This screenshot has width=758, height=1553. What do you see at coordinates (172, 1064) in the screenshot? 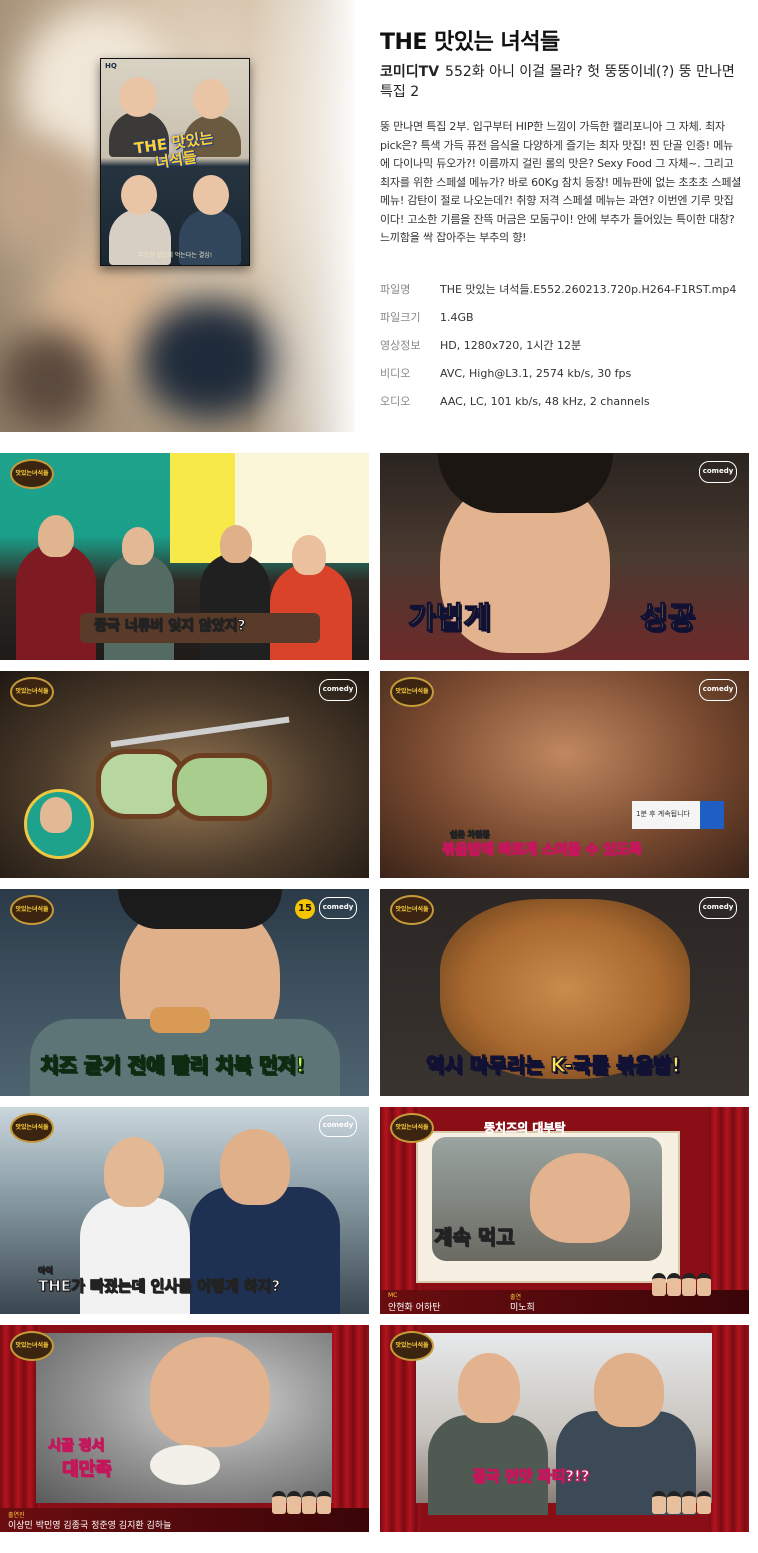
I see `screenshot-caption: 치즈 굳기 전에 빨리 치복 먼저!` at bounding box center [172, 1064].